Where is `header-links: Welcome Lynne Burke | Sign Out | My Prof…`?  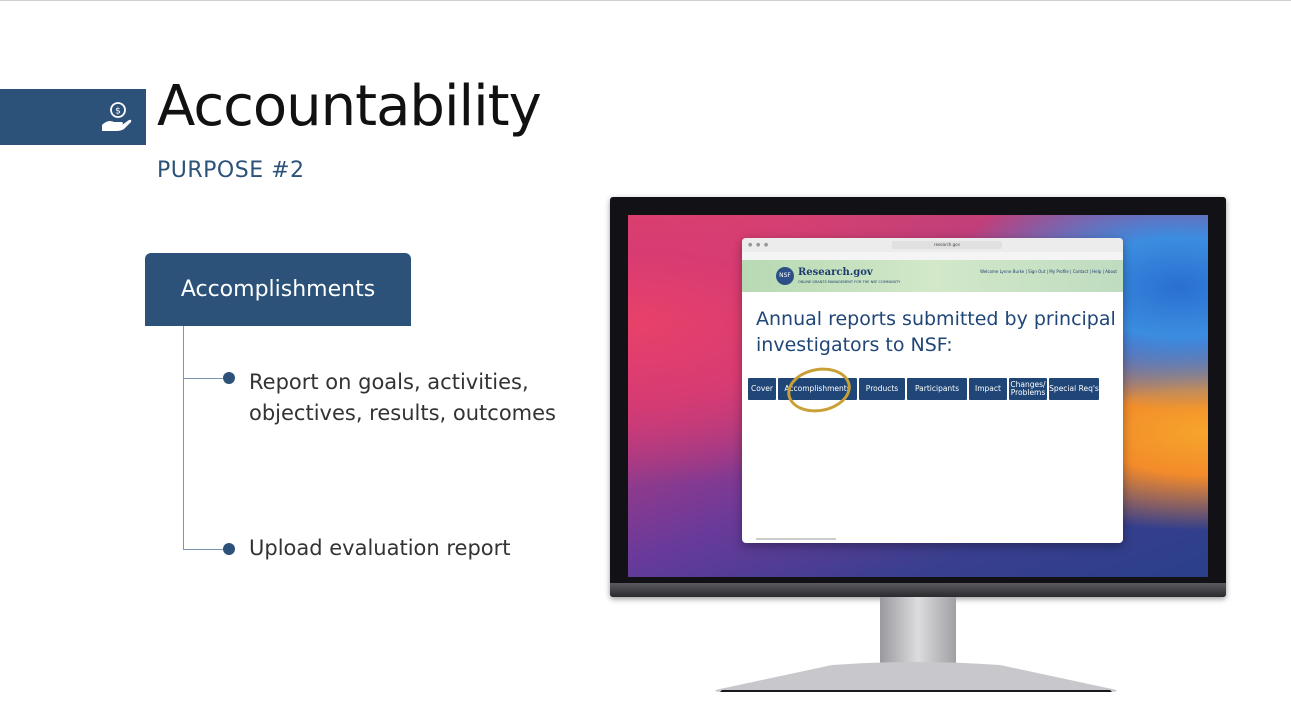
header-links: Welcome Lynne Burke | Sign Out | My Prof… is located at coordinates (1048, 271).